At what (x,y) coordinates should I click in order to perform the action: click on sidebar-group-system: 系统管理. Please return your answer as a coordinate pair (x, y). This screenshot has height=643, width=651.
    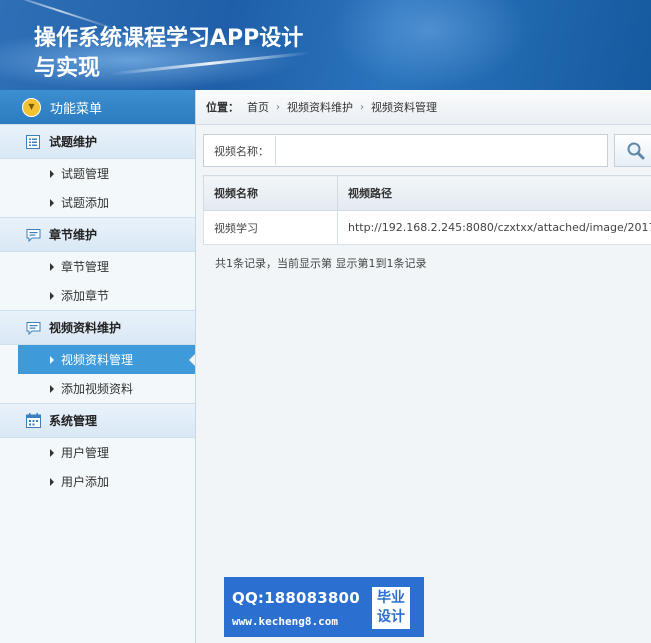
    Looking at the image, I should click on (97, 420).